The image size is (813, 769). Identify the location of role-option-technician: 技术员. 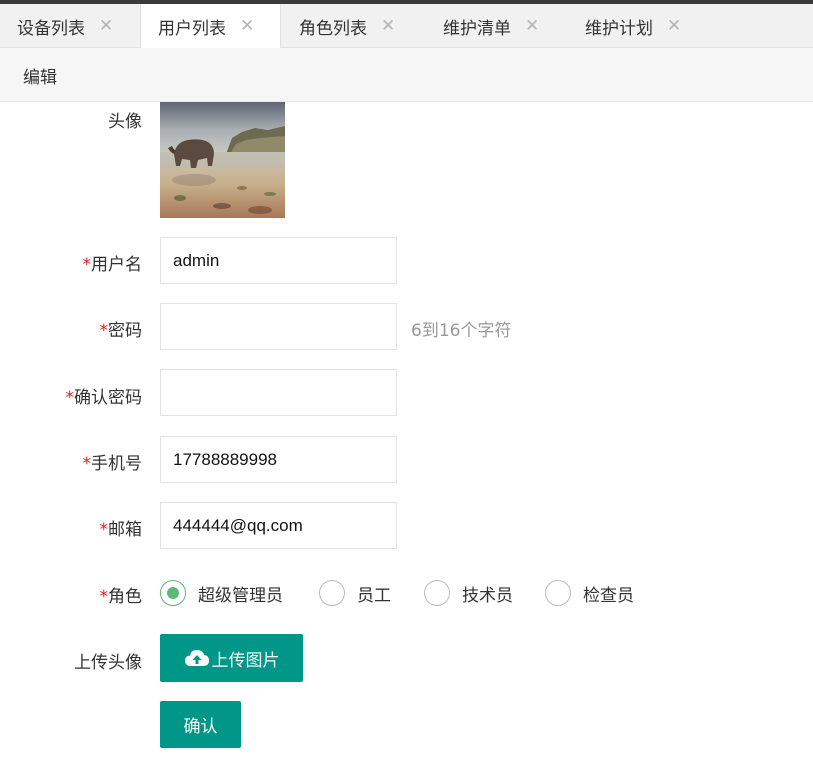
(468, 593).